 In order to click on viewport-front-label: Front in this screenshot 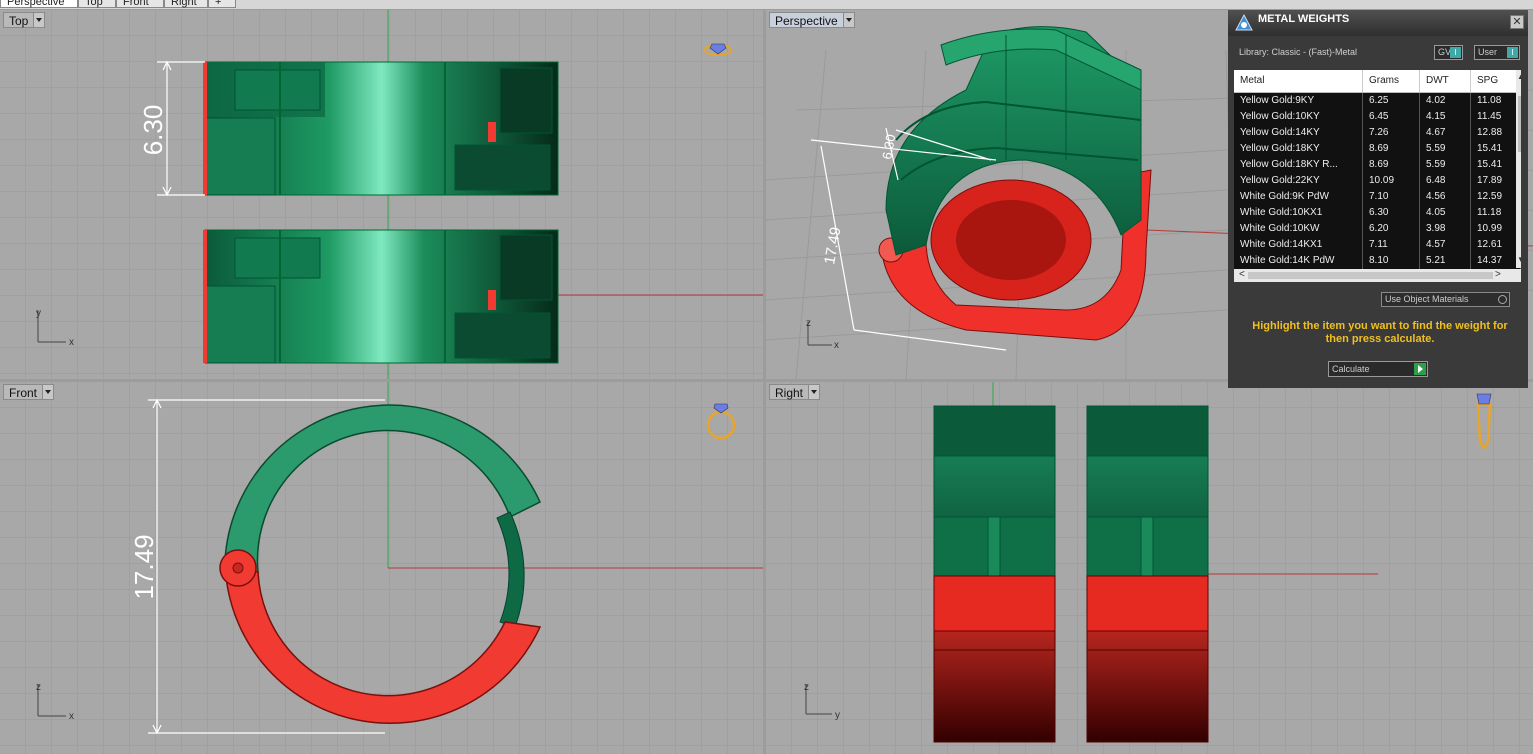, I will do `click(29, 392)`.